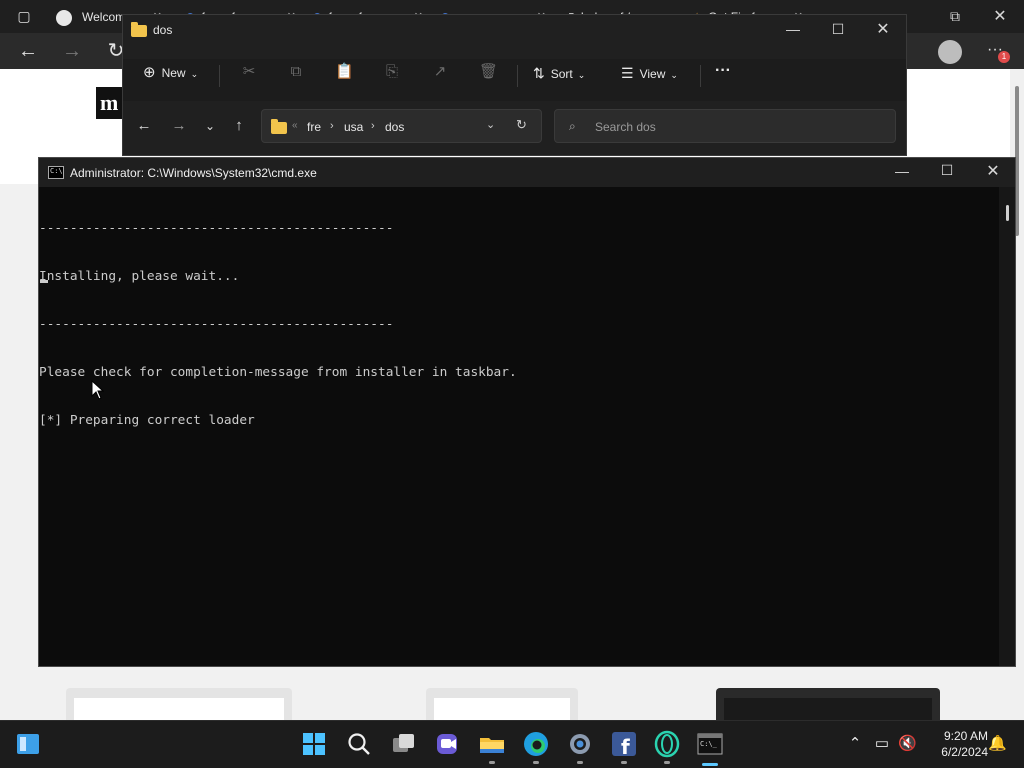 The width and height of the screenshot is (1024, 768). Describe the element at coordinates (627, 73) in the screenshot. I see `view-list-icon: ☰` at that location.